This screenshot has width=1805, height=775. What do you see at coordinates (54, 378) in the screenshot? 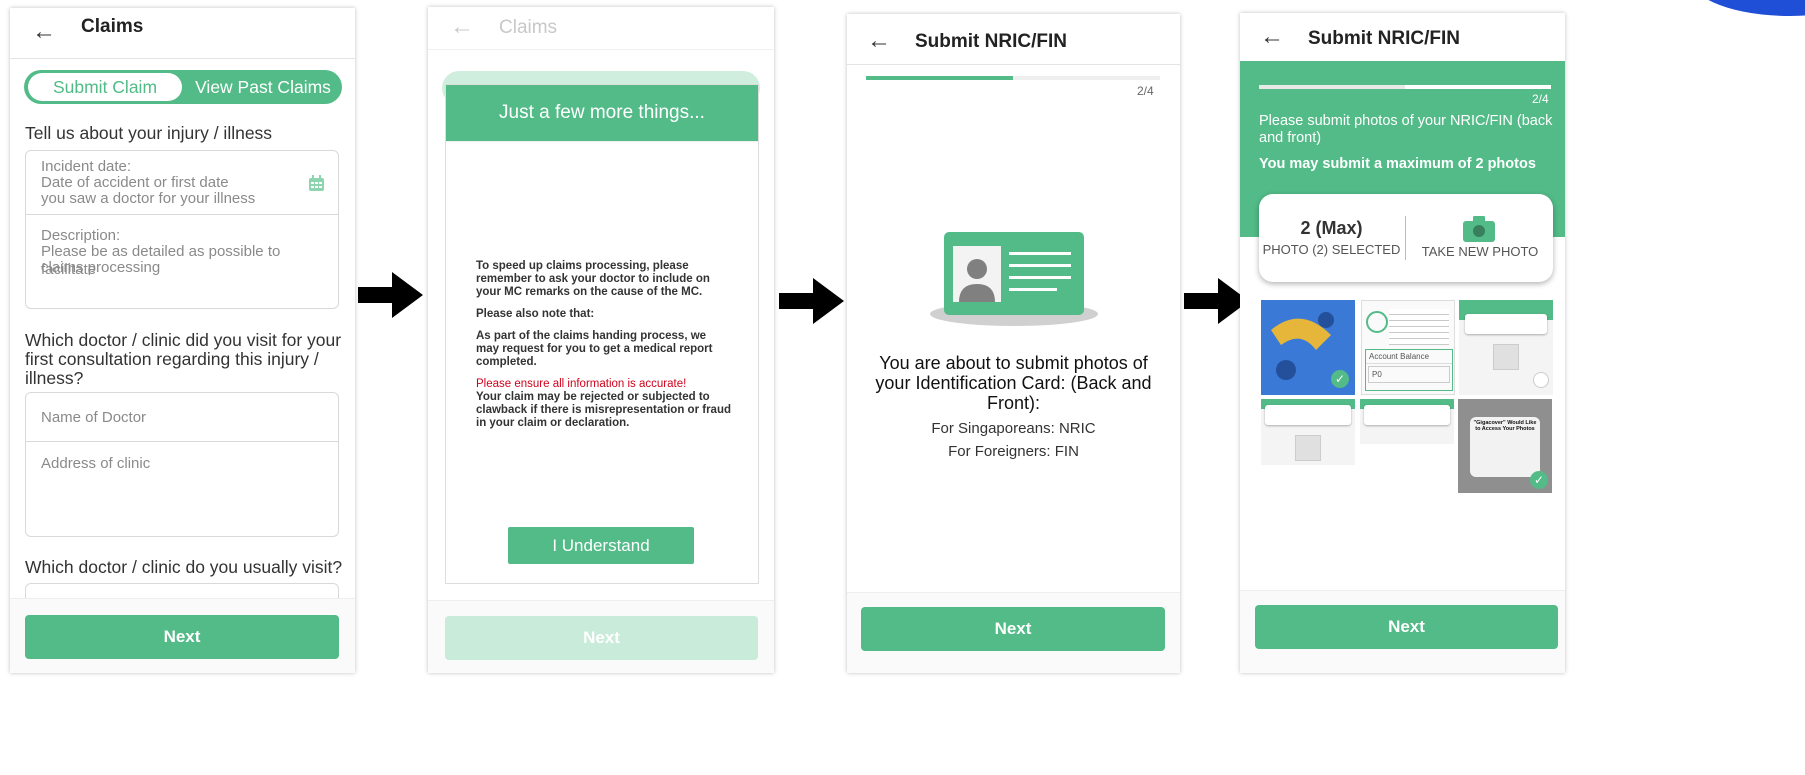
I see `question-doctor-3: illness?` at bounding box center [54, 378].